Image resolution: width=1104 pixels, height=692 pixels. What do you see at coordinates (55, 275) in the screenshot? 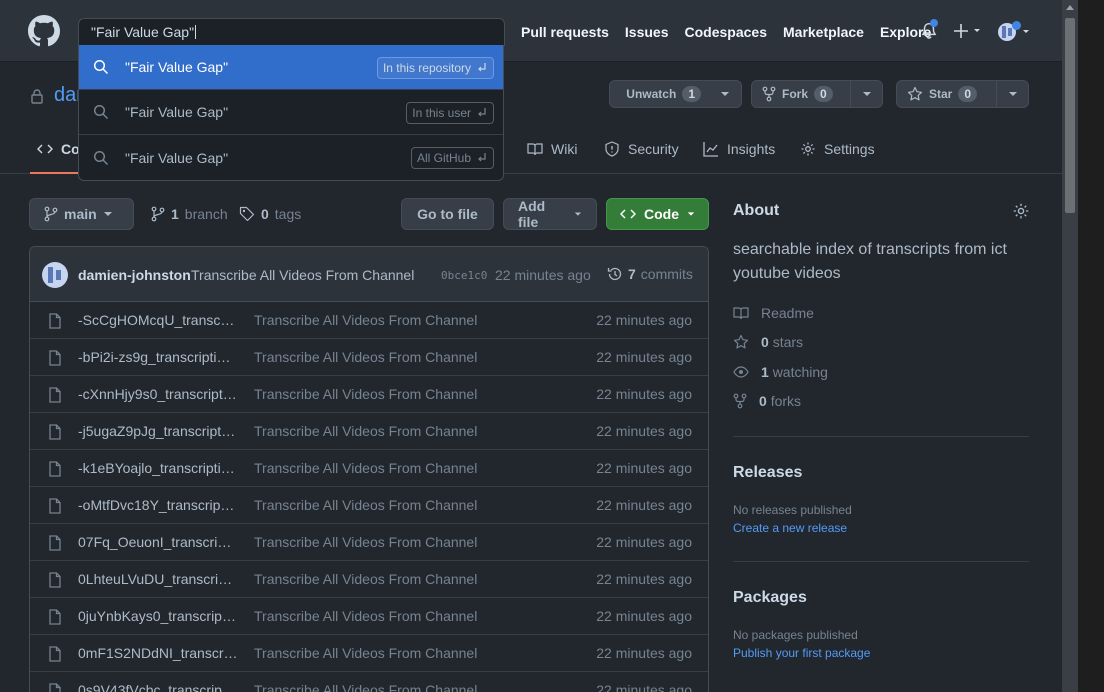
I see `avatar` at bounding box center [55, 275].